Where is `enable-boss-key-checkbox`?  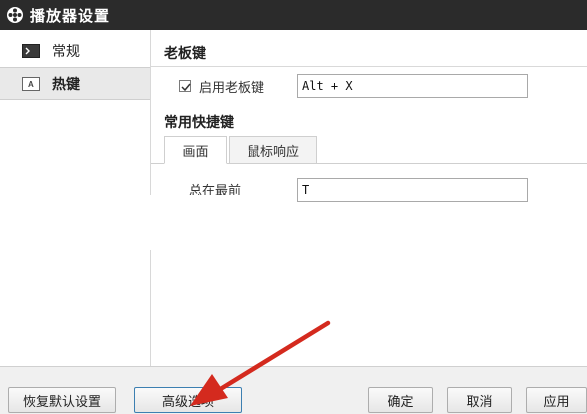
enable-boss-key-checkbox is located at coordinates (185, 86).